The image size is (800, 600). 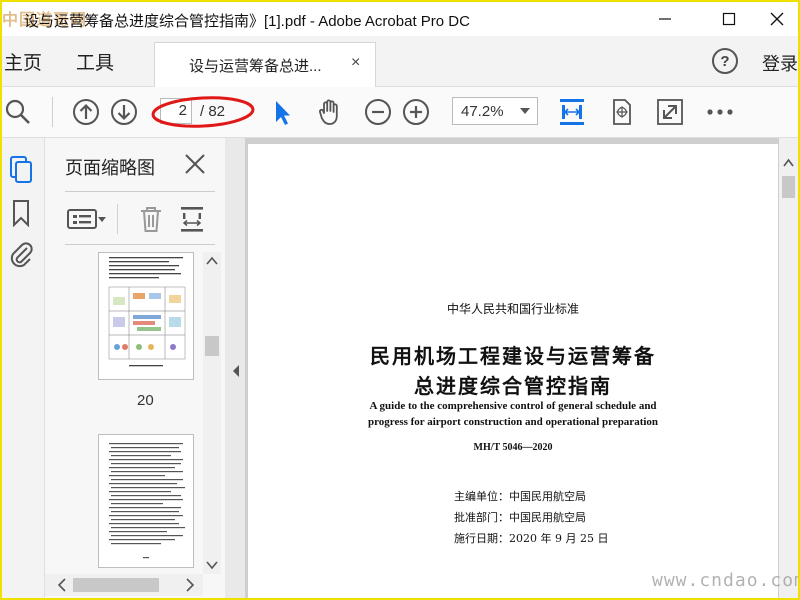 What do you see at coordinates (482, 111) in the screenshot?
I see `zoom-value: 47.2%` at bounding box center [482, 111].